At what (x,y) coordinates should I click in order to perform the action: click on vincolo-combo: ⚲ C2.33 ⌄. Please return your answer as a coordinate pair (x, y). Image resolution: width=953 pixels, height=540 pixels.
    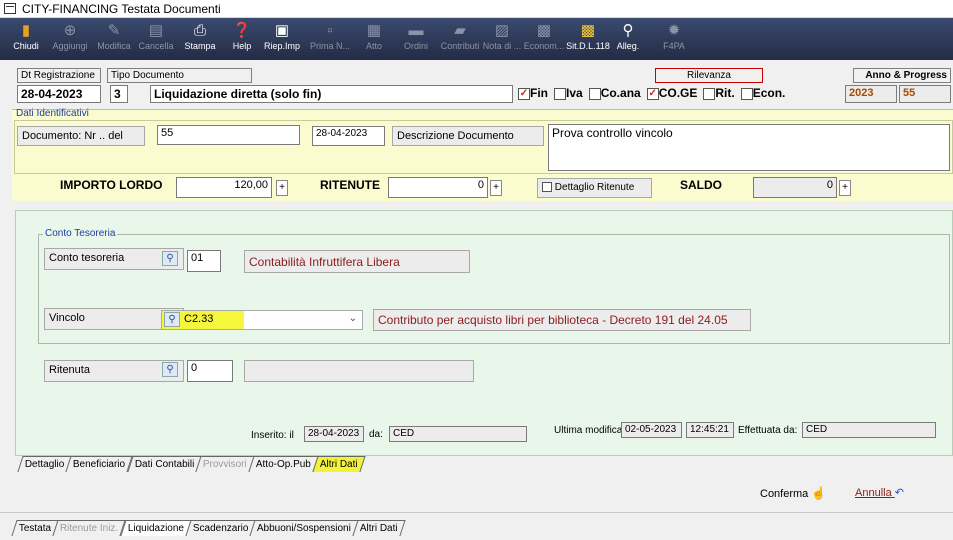
    Looking at the image, I should click on (262, 320).